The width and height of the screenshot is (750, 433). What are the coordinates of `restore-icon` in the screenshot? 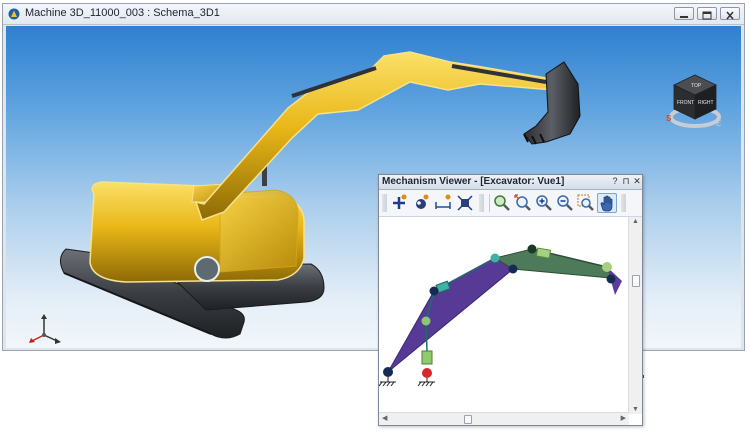 It's located at (707, 15).